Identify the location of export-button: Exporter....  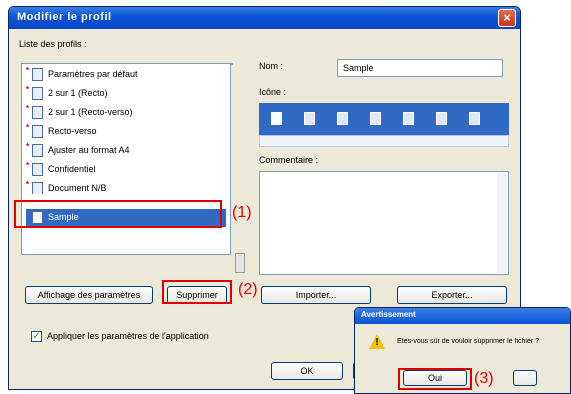
(452, 295).